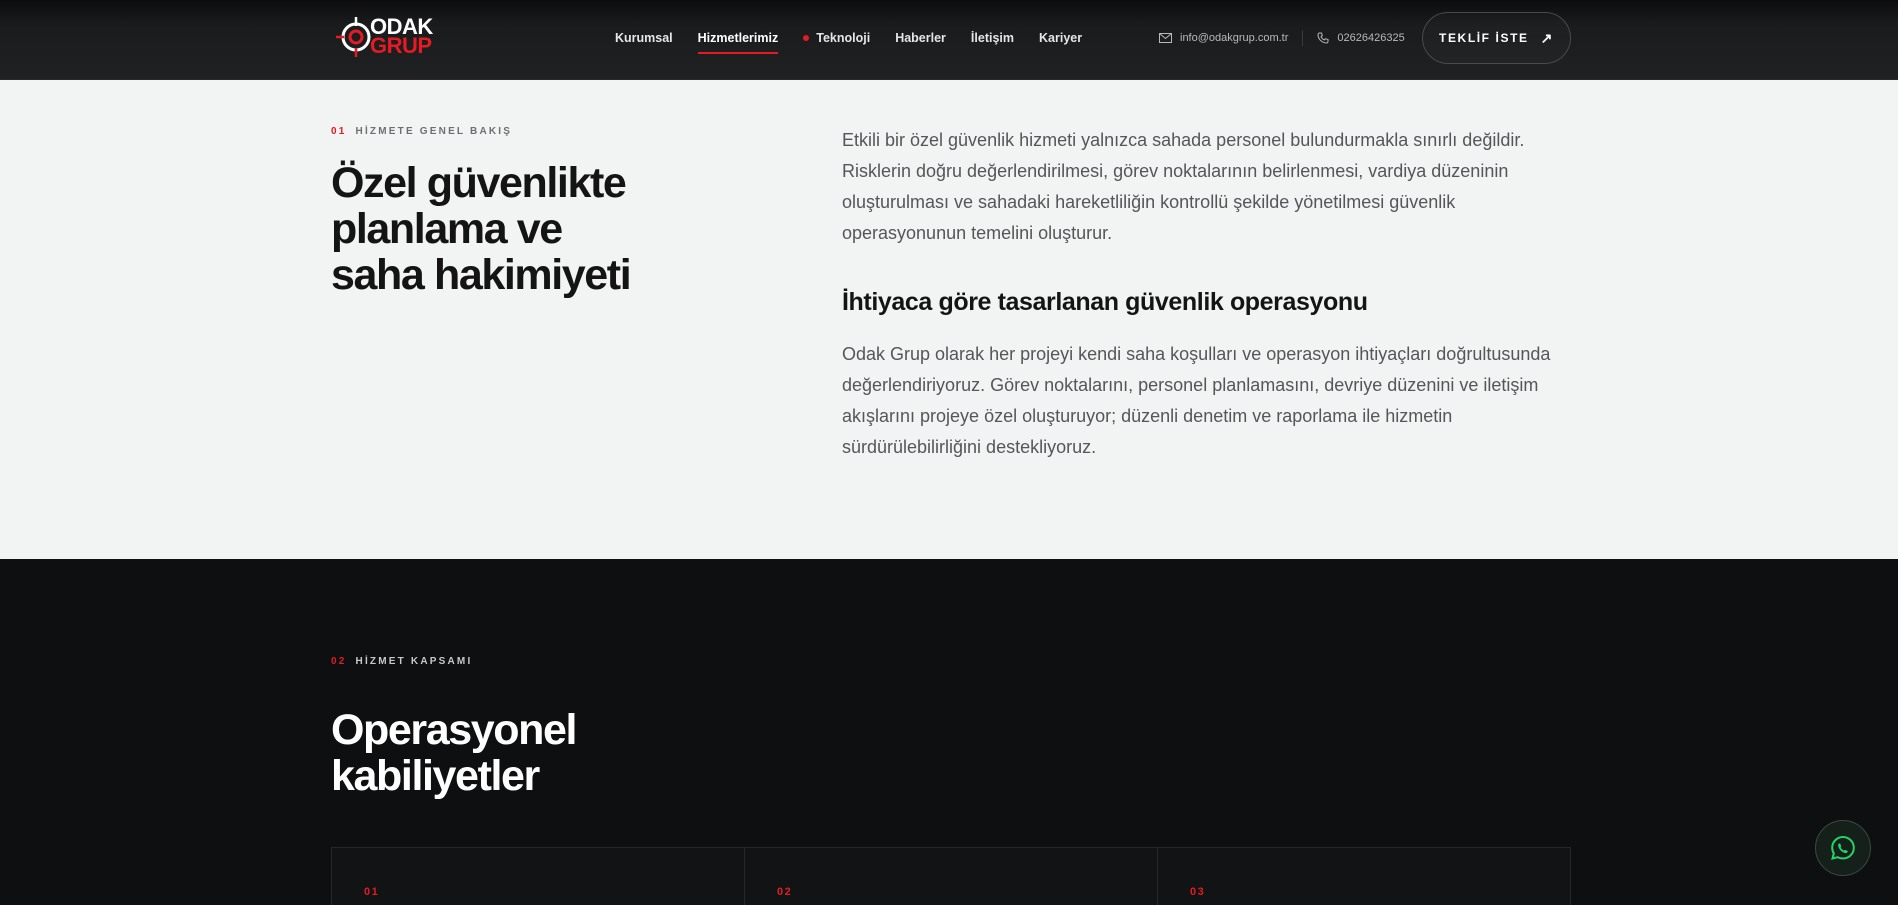 The width and height of the screenshot is (1898, 905). I want to click on whatsapp-button, so click(1843, 848).